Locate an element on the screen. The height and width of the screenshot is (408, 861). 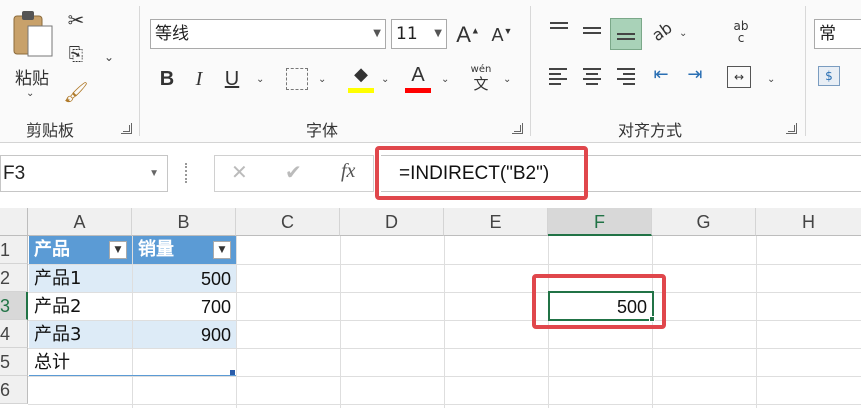
align-left-icon is located at coordinates (558, 78).